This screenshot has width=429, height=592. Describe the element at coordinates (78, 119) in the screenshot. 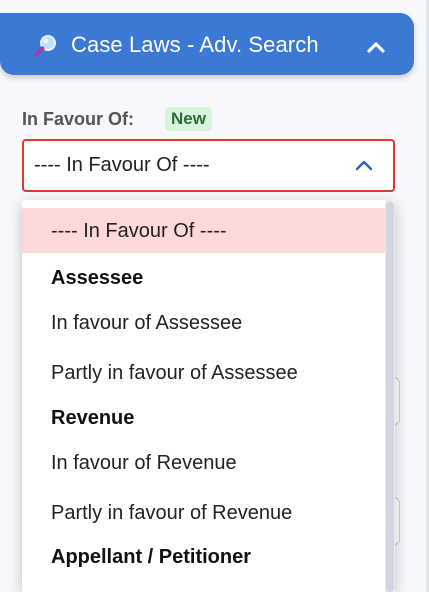

I see `in-favour-of-label: In Favour Of:` at that location.